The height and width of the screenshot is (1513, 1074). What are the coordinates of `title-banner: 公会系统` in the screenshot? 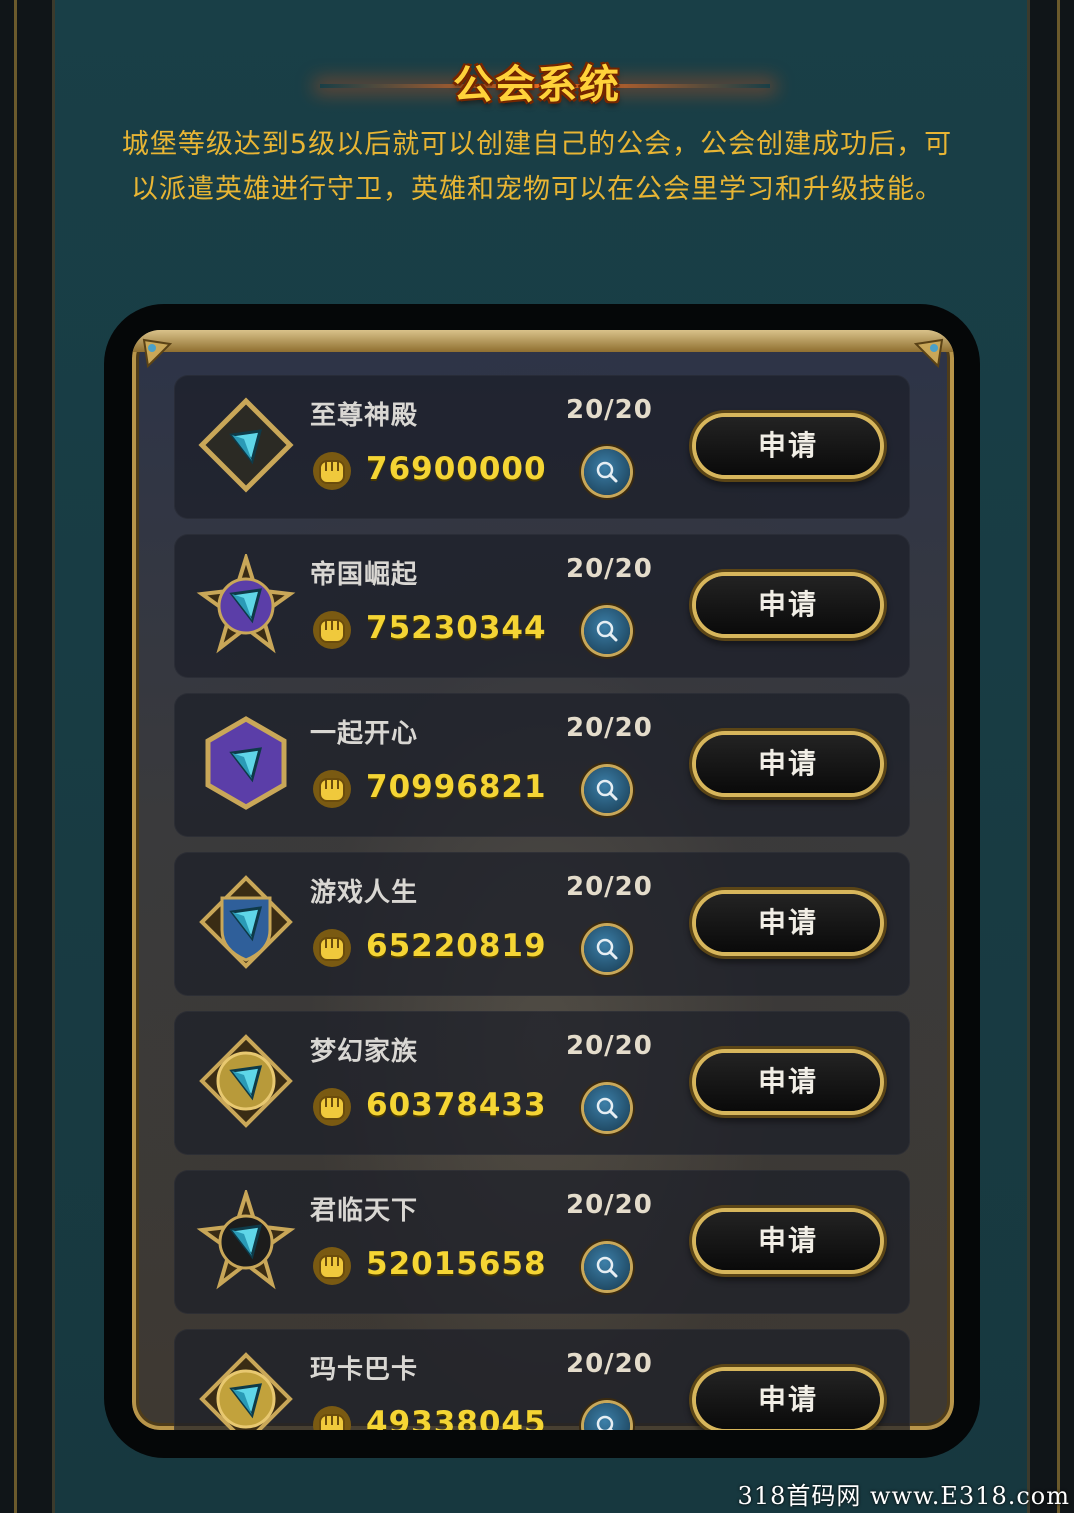 It's located at (537, 77).